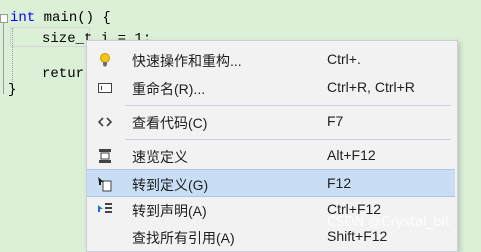 Image resolution: width=481 pixels, height=252 pixels. Describe the element at coordinates (271, 60) in the screenshot. I see `menu-item-quick-actions: 快速操作和重构... Ctrl+.` at that location.